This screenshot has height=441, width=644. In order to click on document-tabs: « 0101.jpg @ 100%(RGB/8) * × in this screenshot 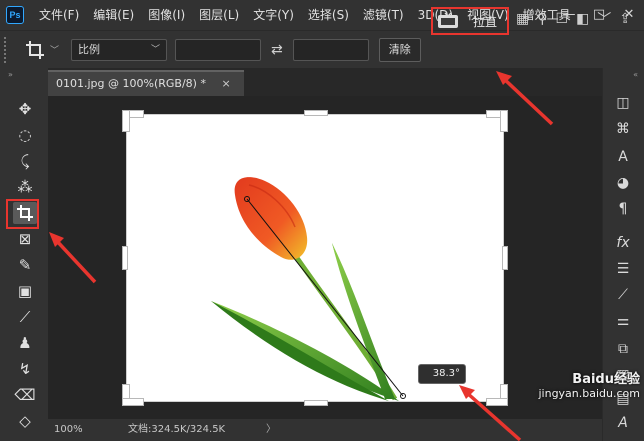, I will do `click(325, 82)`.